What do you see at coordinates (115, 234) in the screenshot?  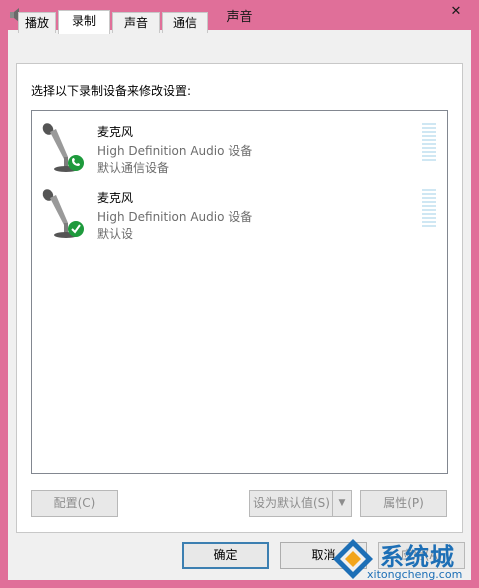 I see `device-status: 默认设` at bounding box center [115, 234].